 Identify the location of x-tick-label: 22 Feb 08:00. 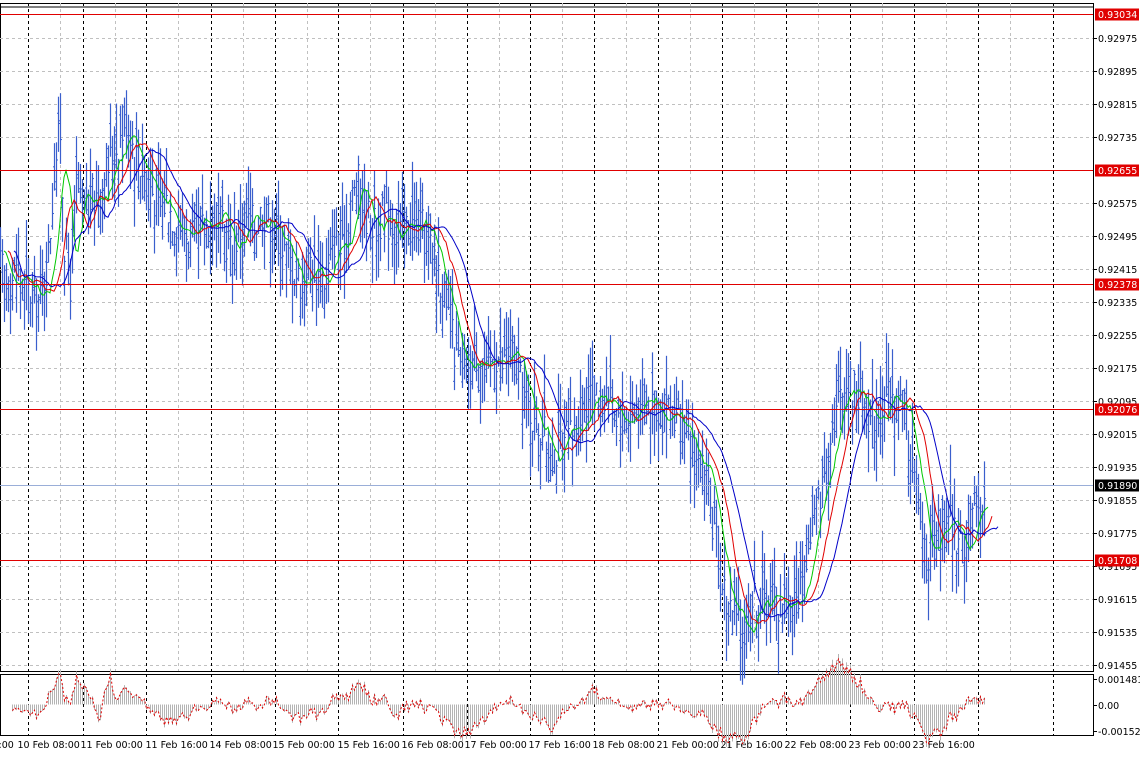
(816, 745).